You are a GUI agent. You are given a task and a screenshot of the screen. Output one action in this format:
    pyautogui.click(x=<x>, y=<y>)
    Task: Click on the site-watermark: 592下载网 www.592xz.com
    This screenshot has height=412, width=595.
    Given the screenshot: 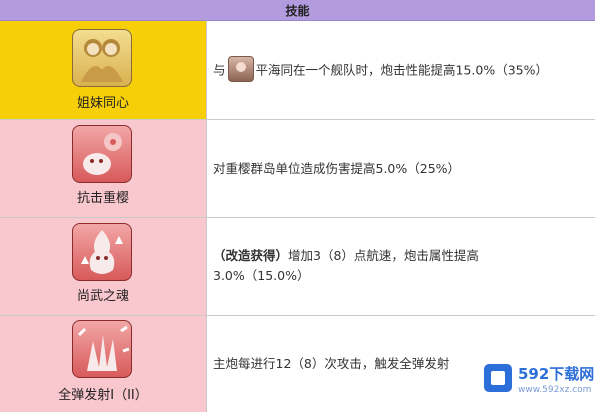 What is the action you would take?
    pyautogui.click(x=536, y=383)
    